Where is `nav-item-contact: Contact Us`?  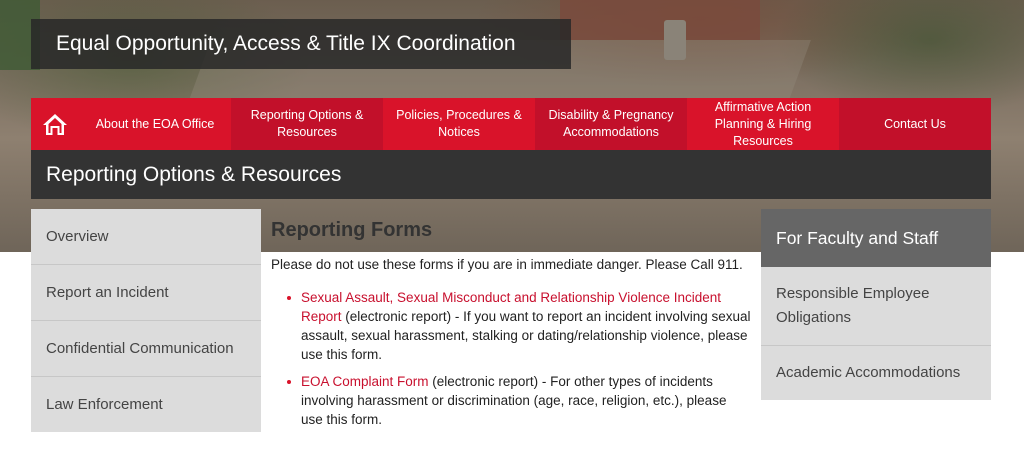 nav-item-contact: Contact Us is located at coordinates (915, 124).